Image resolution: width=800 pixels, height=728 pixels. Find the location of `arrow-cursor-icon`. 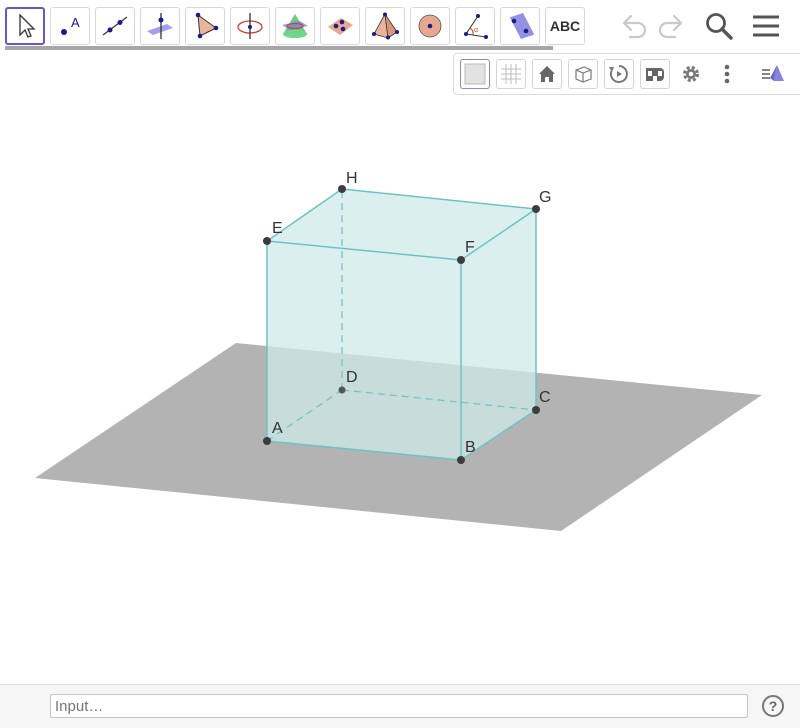

arrow-cursor-icon is located at coordinates (27, 25).